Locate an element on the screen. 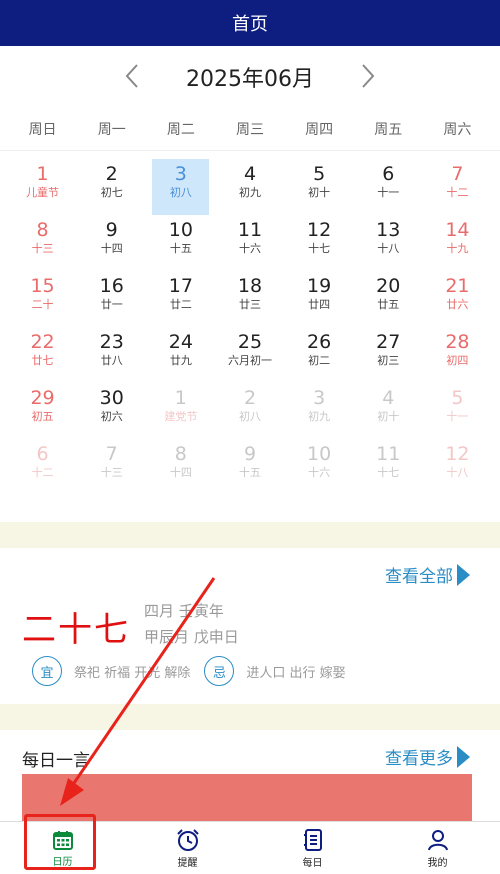 This screenshot has width=500, height=874. lunar-day: 十六 is located at coordinates (249, 248).